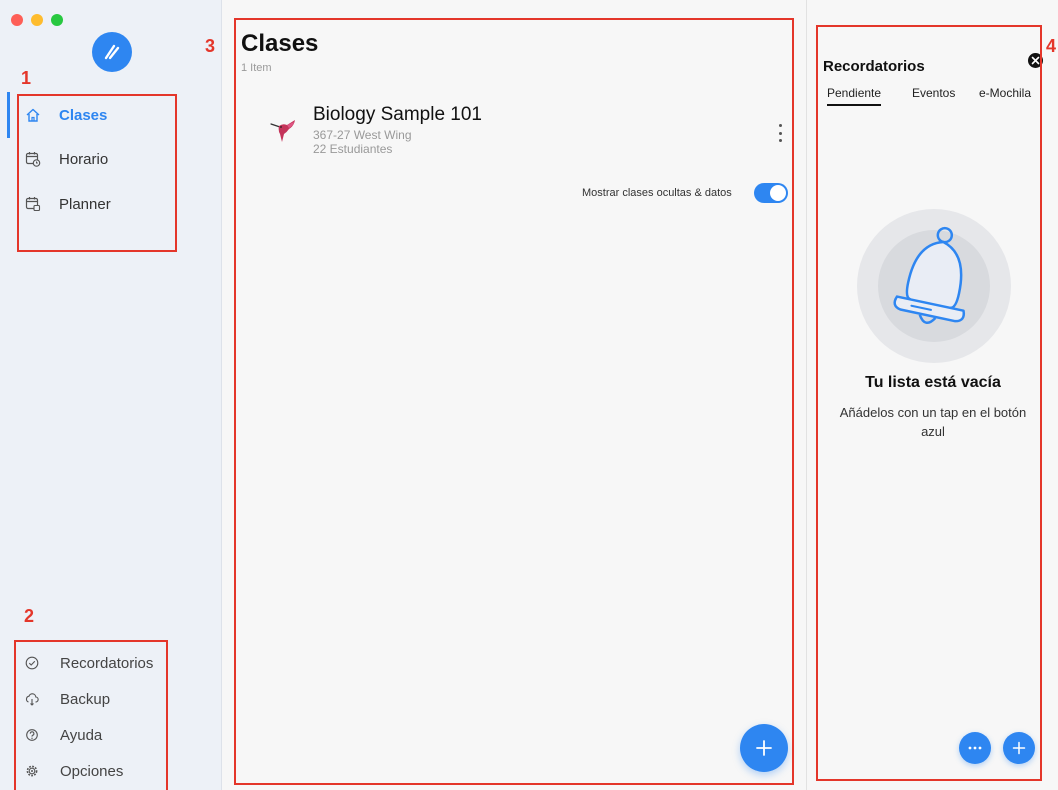 This screenshot has width=1058, height=790. Describe the element at coordinates (17, 20) in the screenshot. I see `close-window-button` at that location.